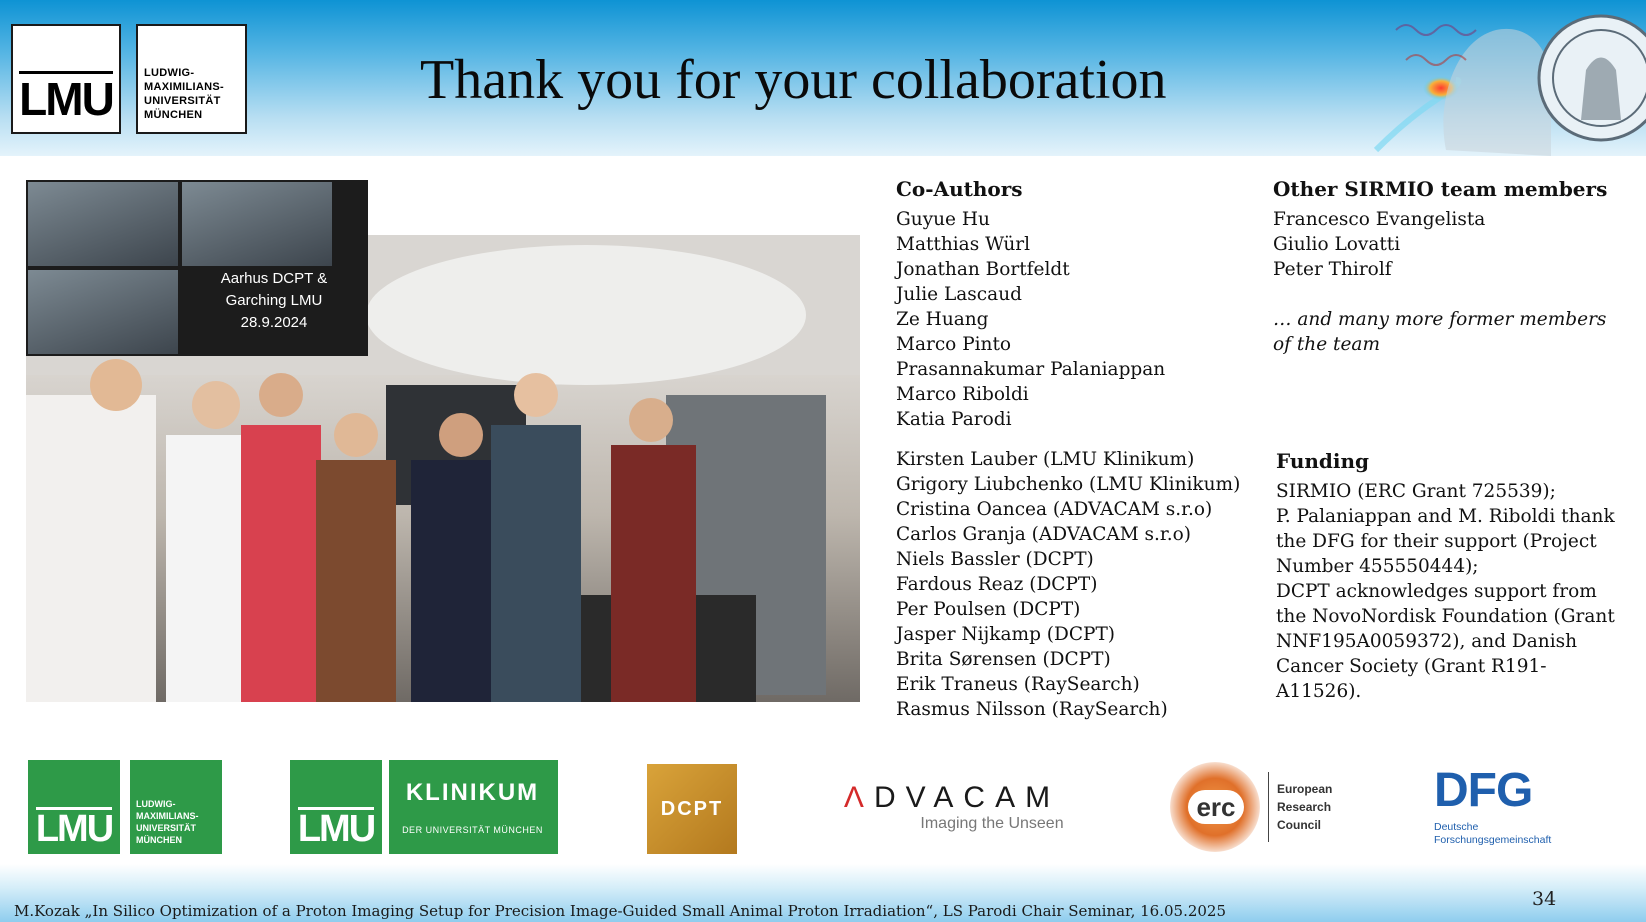 Image resolution: width=1646 pixels, height=922 pixels. Describe the element at coordinates (963, 244) in the screenshot. I see `coauthor-name: Matthias Würl` at that location.